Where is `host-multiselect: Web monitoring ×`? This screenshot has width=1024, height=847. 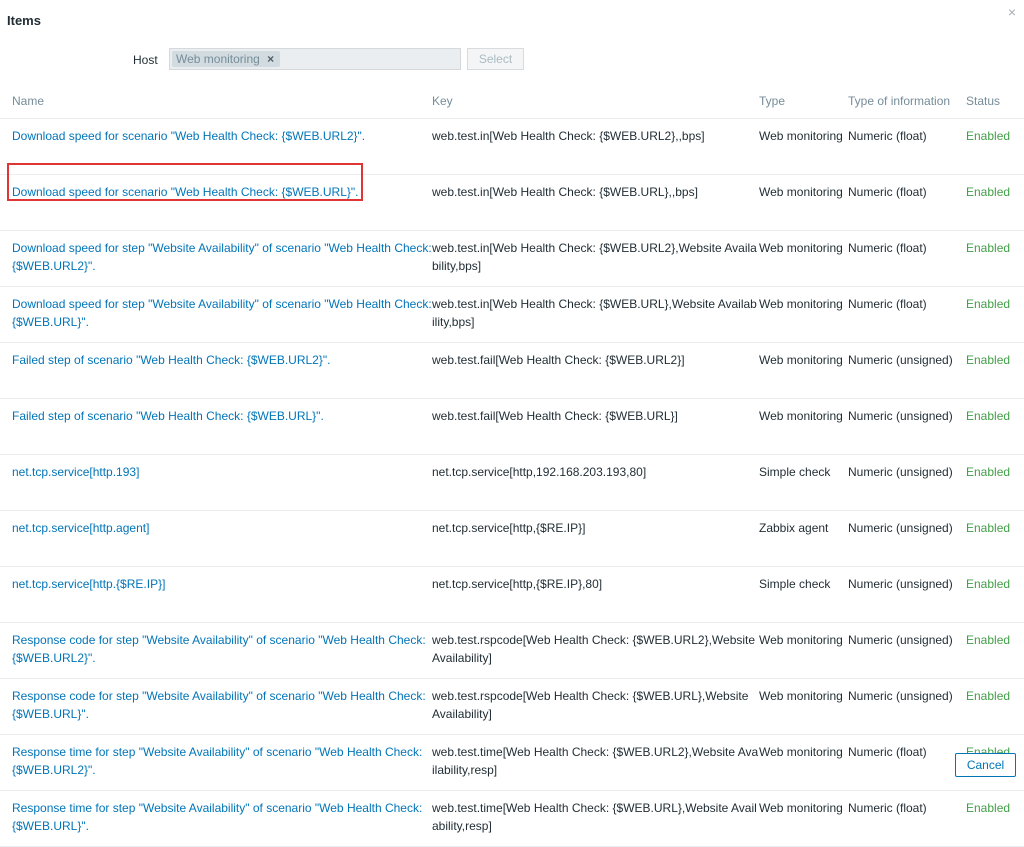
host-multiselect: Web monitoring × is located at coordinates (315, 59).